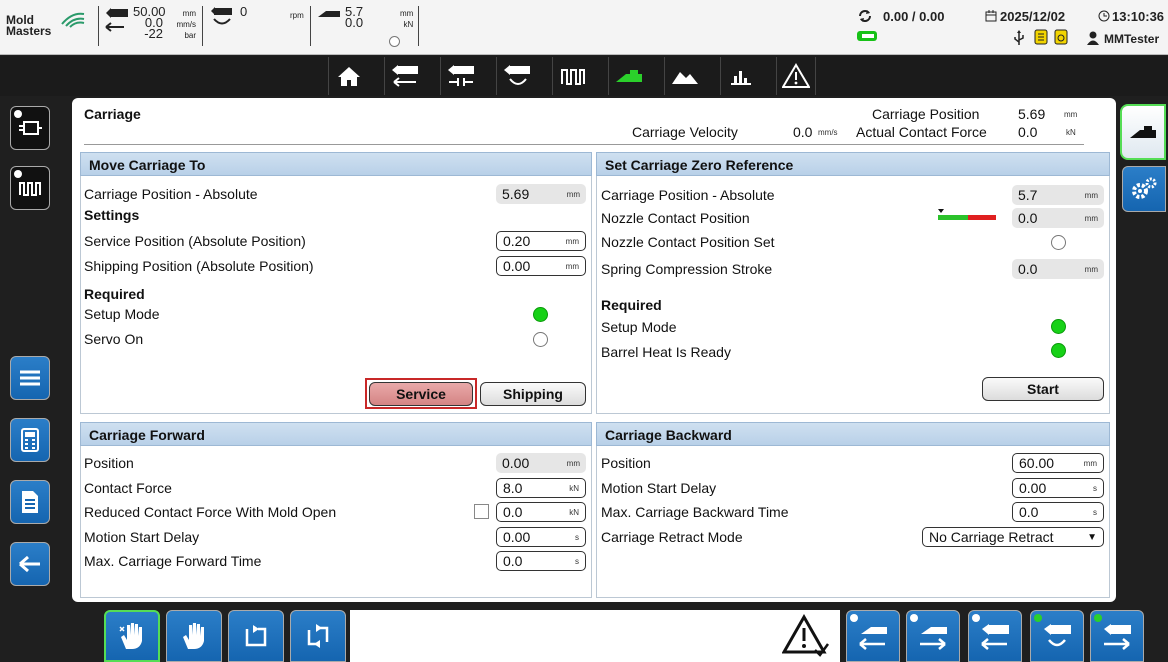 The height and width of the screenshot is (662, 1168). Describe the element at coordinates (348, 76) in the screenshot. I see `home-button` at that location.